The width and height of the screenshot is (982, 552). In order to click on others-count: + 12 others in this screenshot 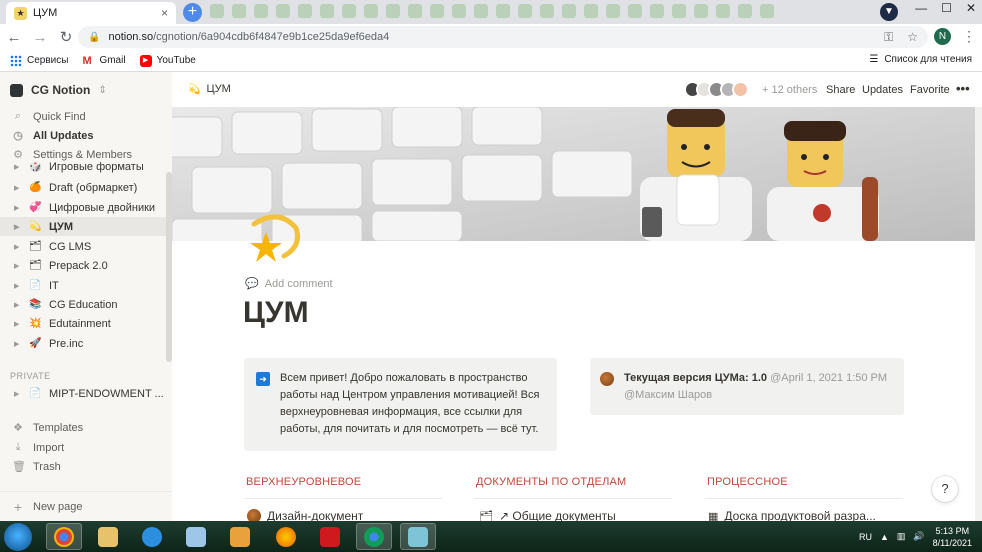, I will do `click(789, 90)`.